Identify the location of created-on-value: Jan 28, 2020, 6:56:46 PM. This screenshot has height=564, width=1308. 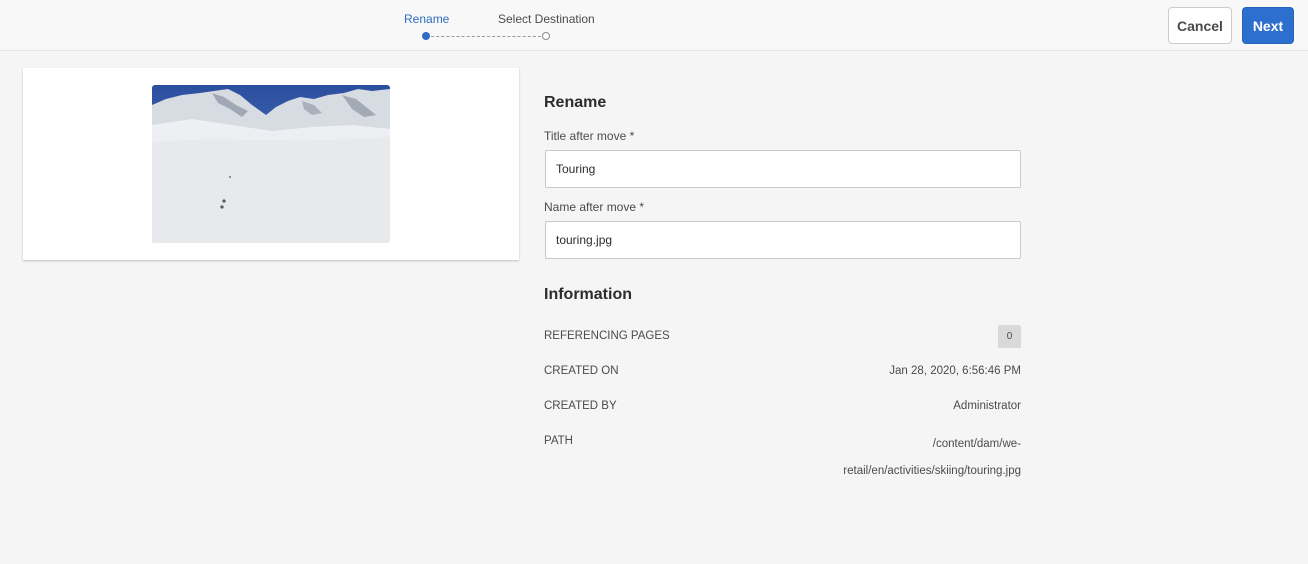
(955, 371).